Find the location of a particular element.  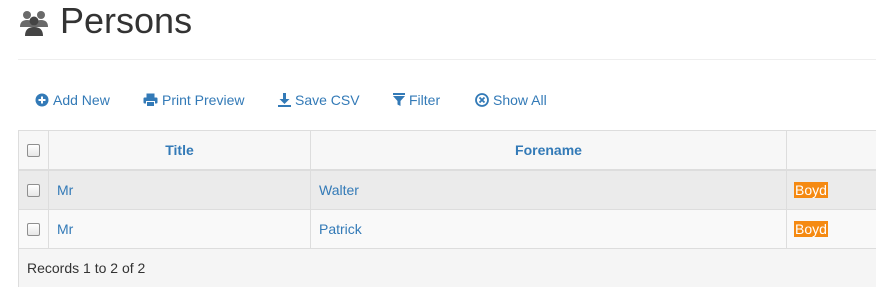

forename-cell: Walter is located at coordinates (549, 190).